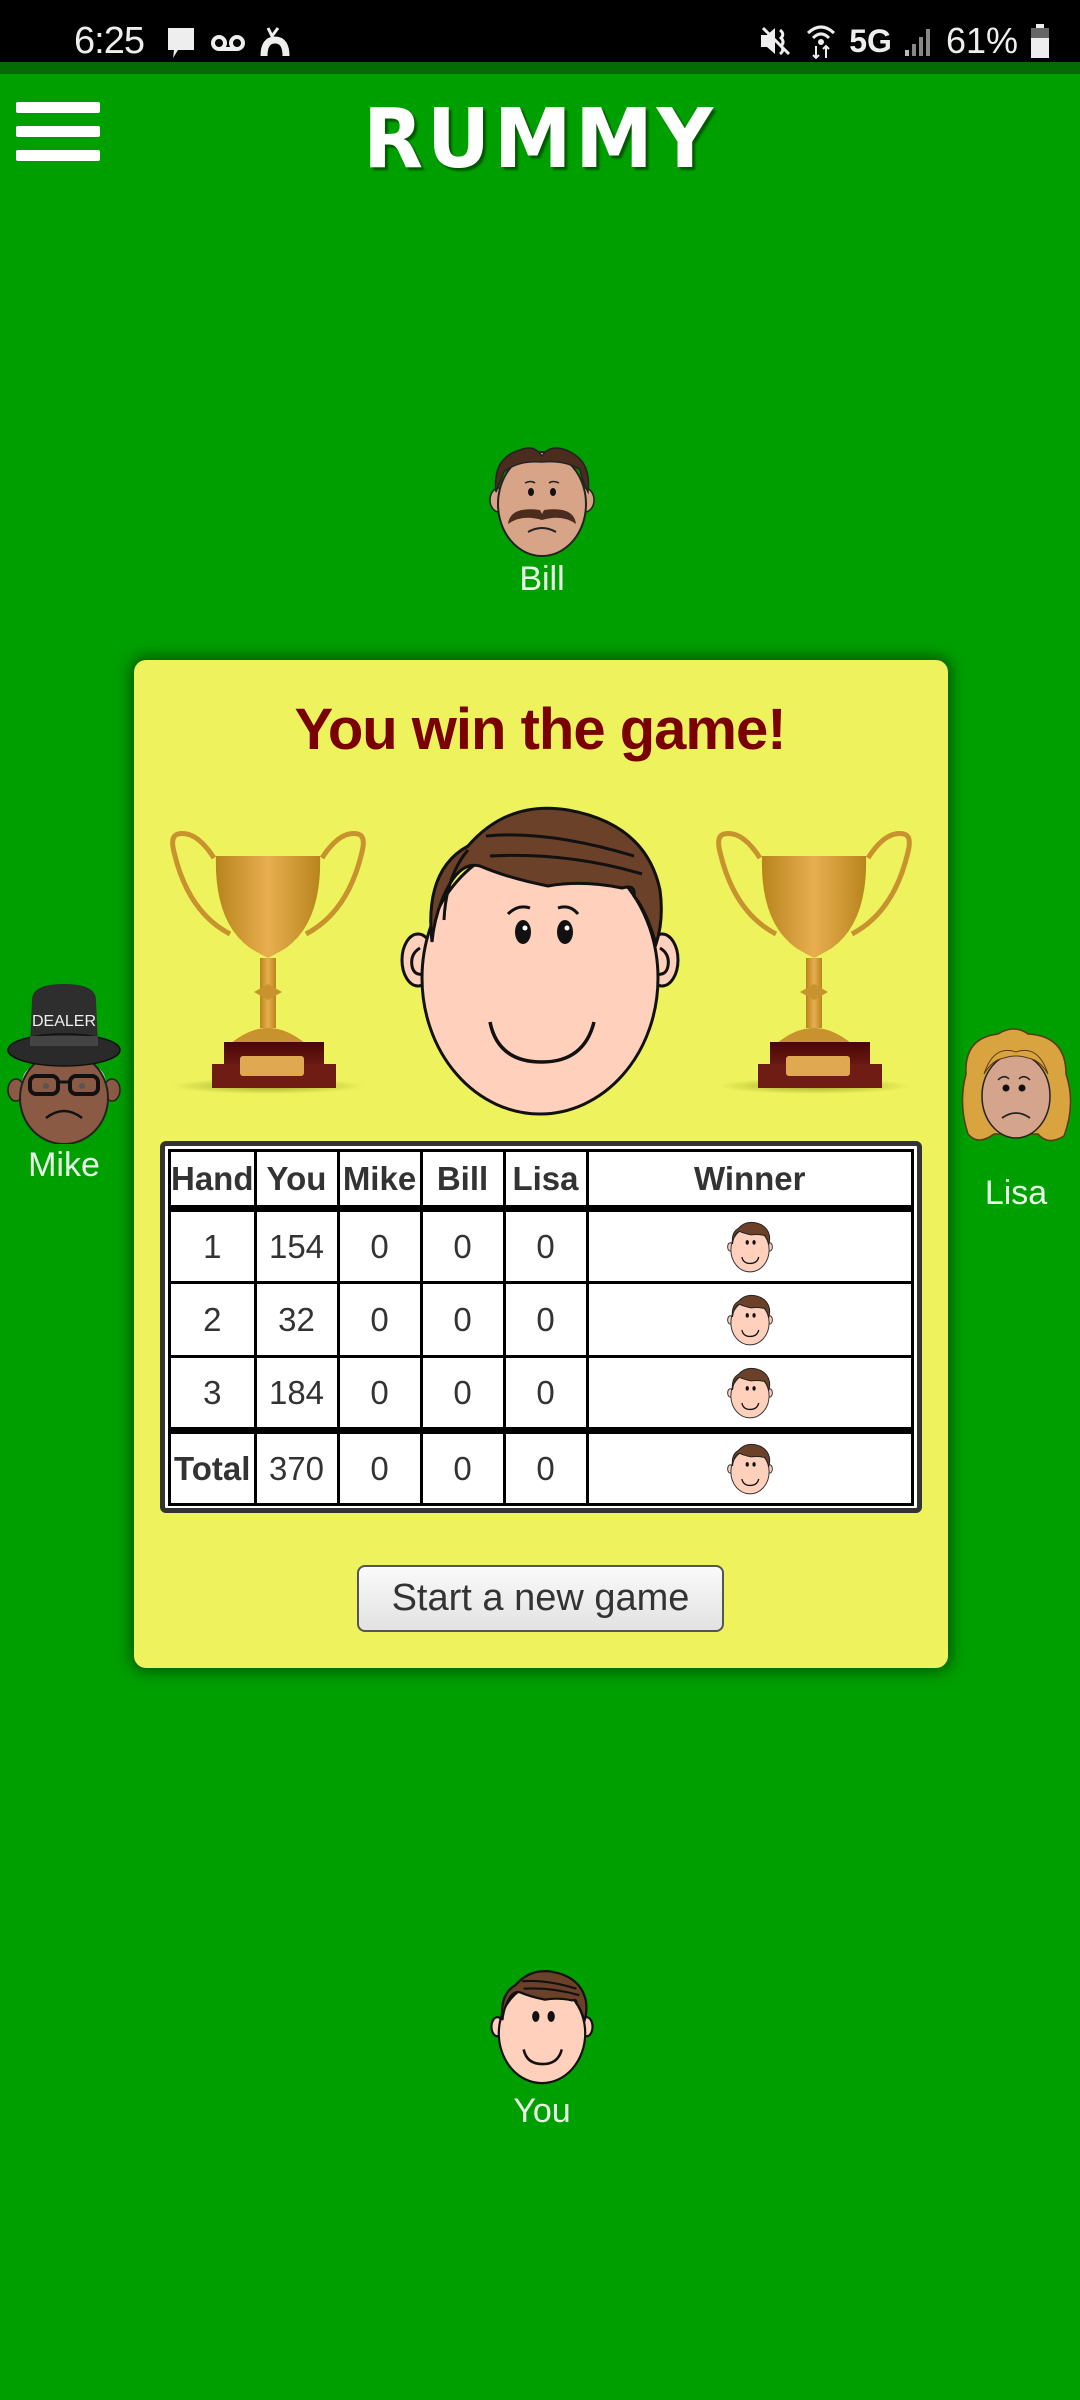 This screenshot has width=1080, height=2400. Describe the element at coordinates (540, 68) in the screenshot. I see `header-divider` at that location.